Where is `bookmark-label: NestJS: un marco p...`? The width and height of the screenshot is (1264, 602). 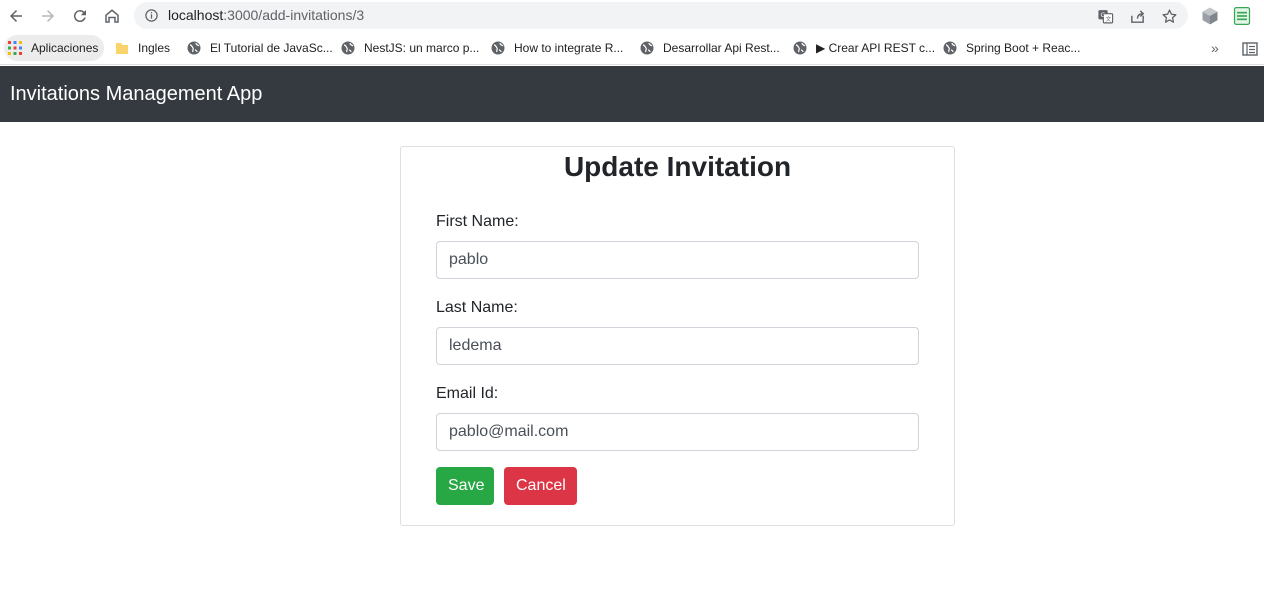
bookmark-label: NestJS: un marco p... is located at coordinates (422, 48).